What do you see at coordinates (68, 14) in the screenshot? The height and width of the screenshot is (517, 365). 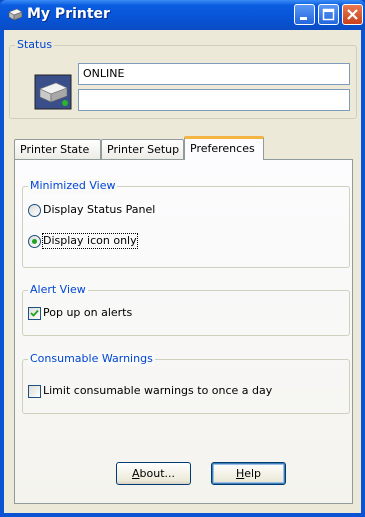 I see `window-title: My Printer` at bounding box center [68, 14].